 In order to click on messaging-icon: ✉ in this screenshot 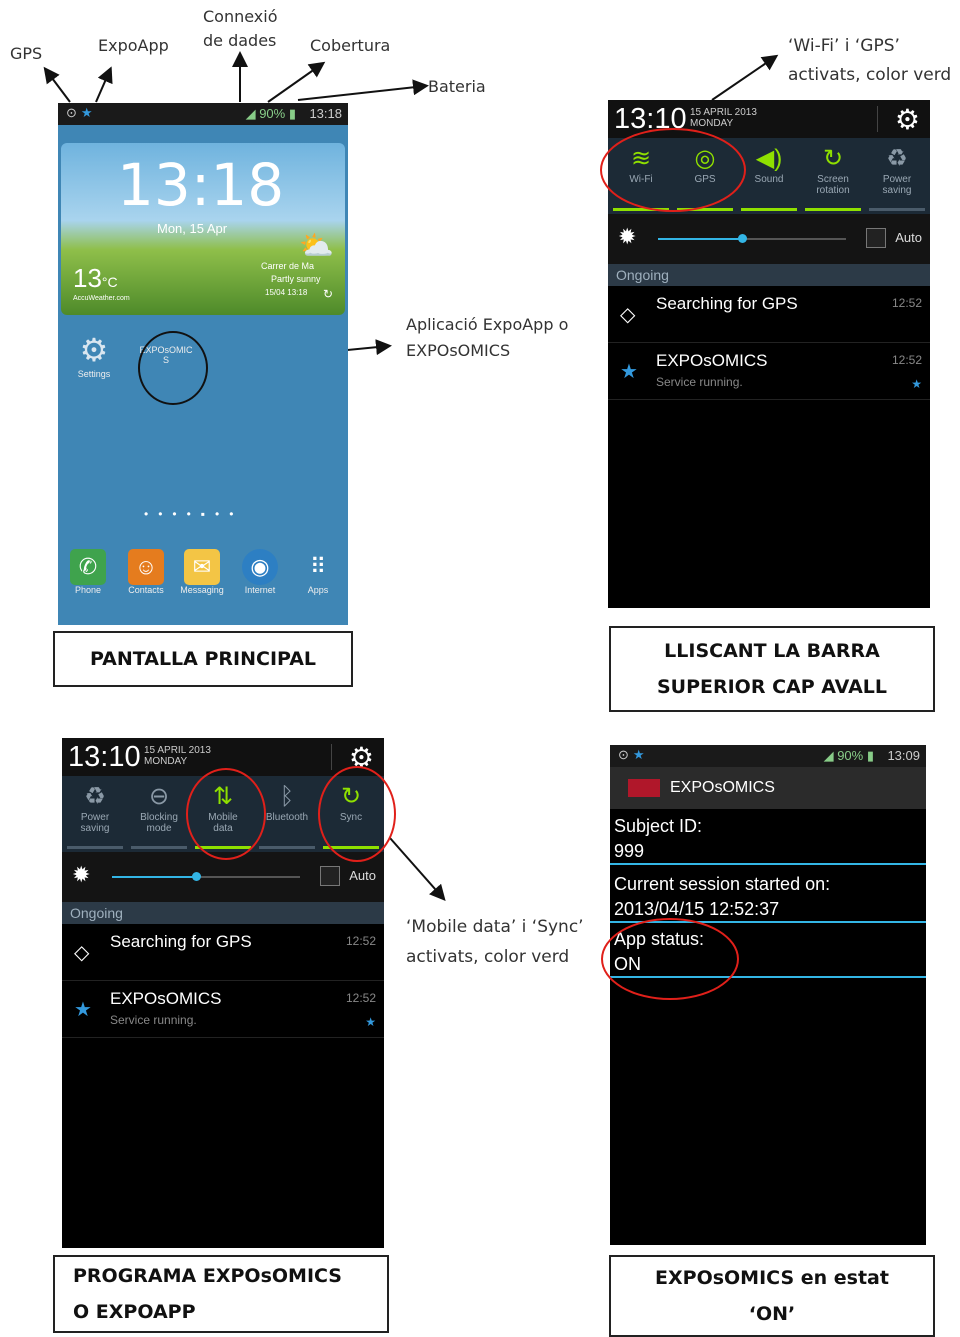, I will do `click(202, 567)`.